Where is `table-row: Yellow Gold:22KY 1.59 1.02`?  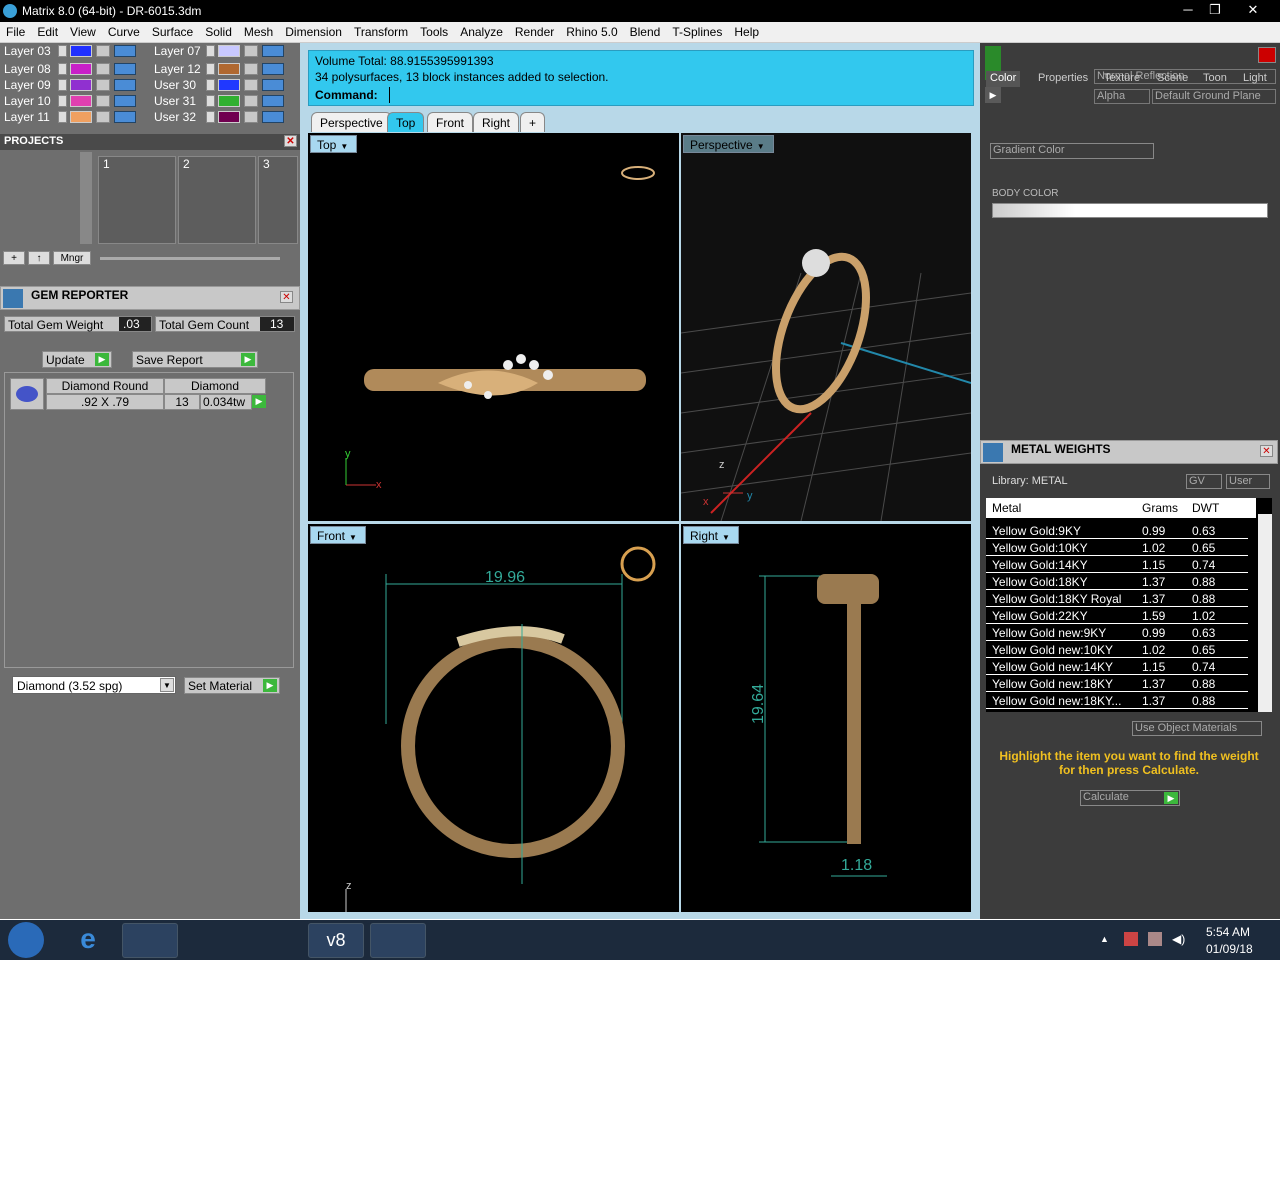 table-row: Yellow Gold:22KY 1.59 1.02 is located at coordinates (1117, 615).